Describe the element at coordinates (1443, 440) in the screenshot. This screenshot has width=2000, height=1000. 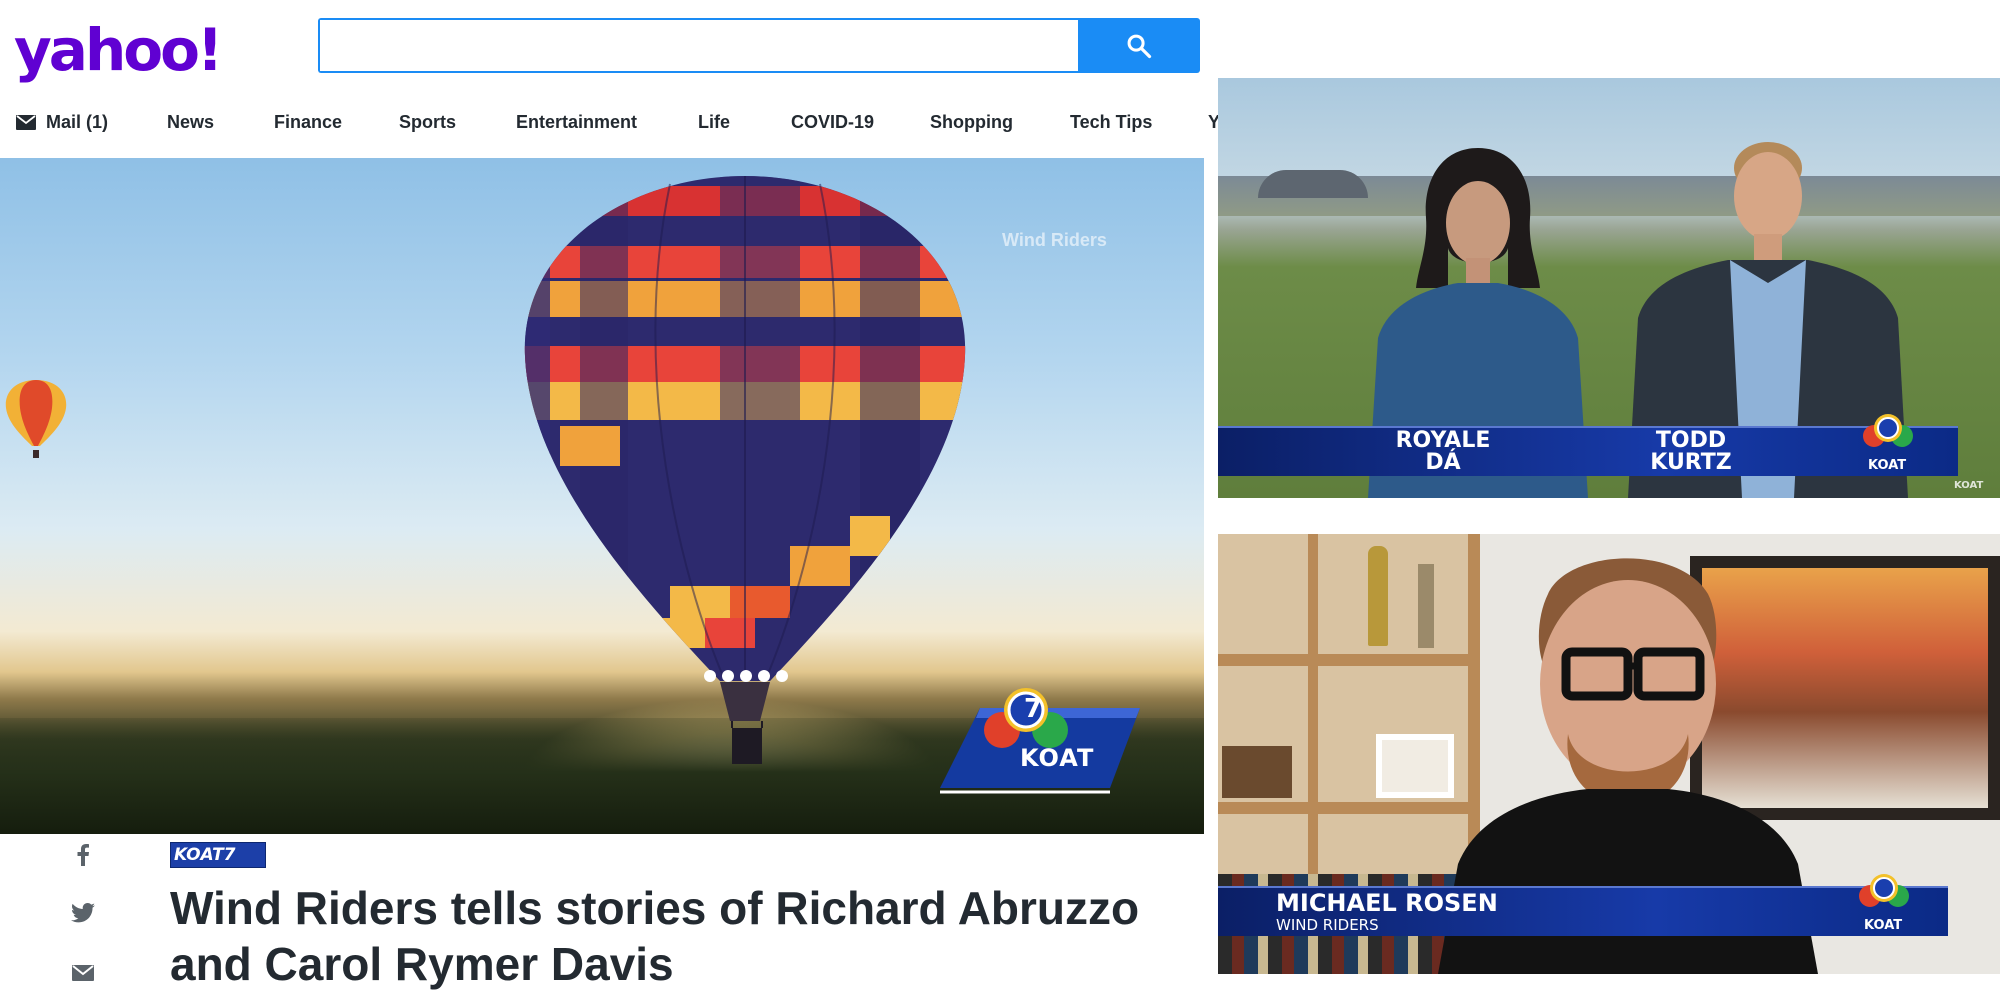
I see `name-royale-line1: ROYALE` at that location.